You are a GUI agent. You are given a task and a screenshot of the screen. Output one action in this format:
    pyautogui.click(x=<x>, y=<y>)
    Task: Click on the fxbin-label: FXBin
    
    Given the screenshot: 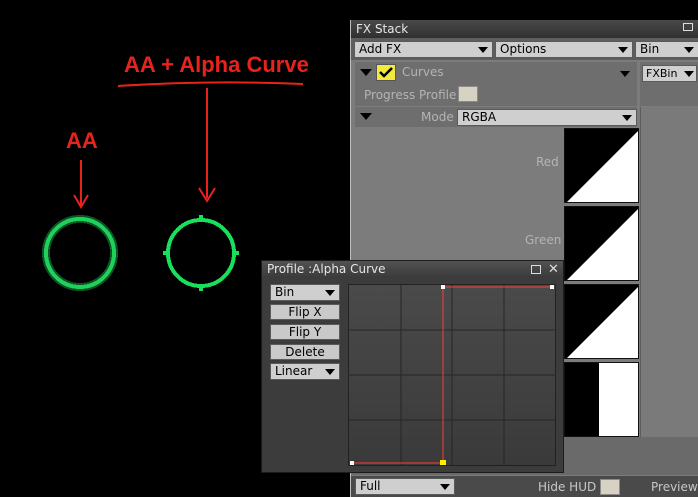 What is the action you would take?
    pyautogui.click(x=662, y=73)
    